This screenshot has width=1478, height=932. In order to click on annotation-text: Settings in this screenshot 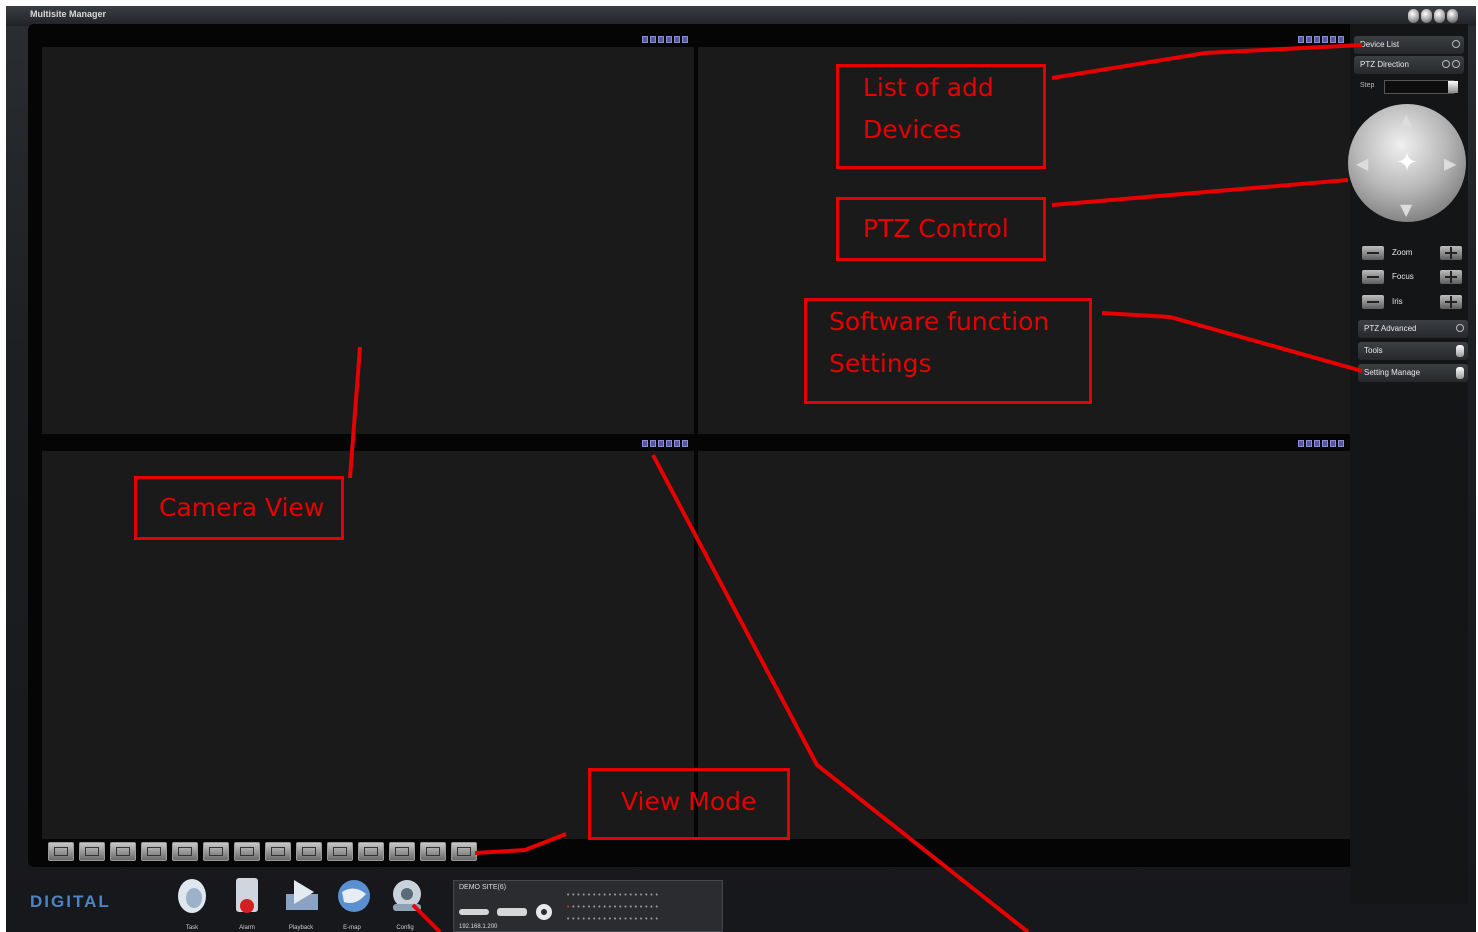, I will do `click(880, 363)`.